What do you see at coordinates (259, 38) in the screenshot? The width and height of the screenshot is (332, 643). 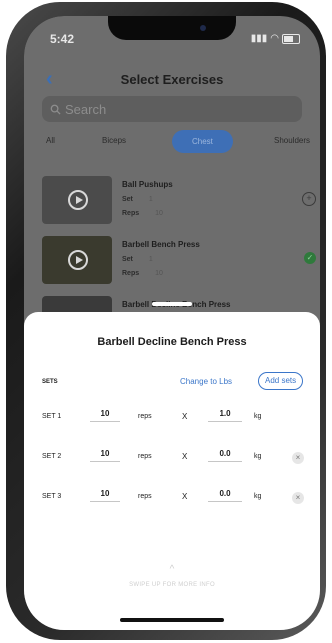 I see `signal-icon: ▮▮▮` at bounding box center [259, 38].